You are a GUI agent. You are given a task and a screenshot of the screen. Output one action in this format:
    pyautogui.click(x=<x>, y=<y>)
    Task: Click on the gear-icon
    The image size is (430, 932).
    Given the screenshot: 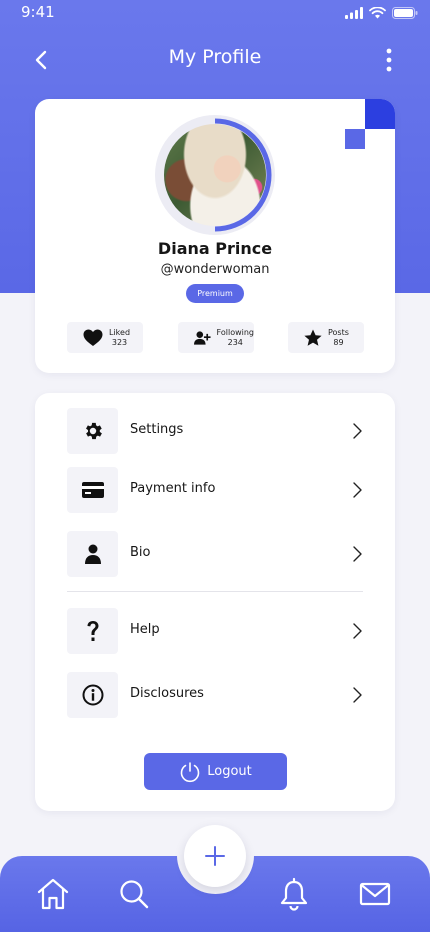 What is the action you would take?
    pyautogui.click(x=93, y=431)
    